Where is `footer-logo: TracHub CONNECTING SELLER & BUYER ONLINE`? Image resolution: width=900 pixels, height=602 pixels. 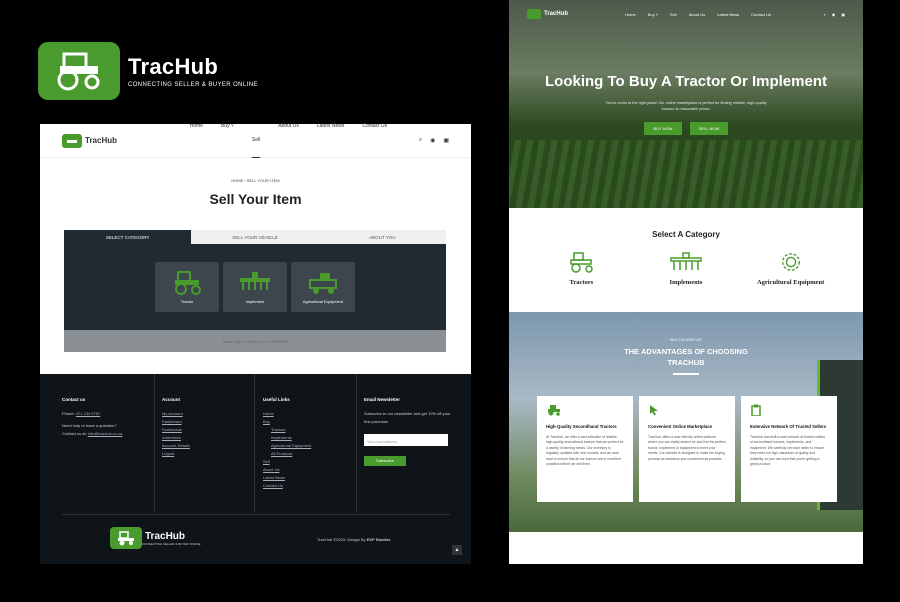 footer-logo: TracHub CONNECTING SELLER & BUYER ONLINE is located at coordinates (155, 538).